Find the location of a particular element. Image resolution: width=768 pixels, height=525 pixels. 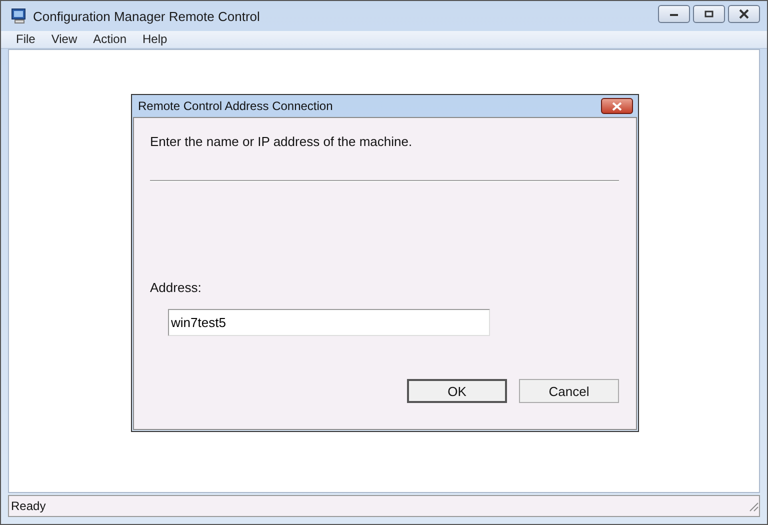

window-title: Configuration Manager Remote Control is located at coordinates (146, 16).